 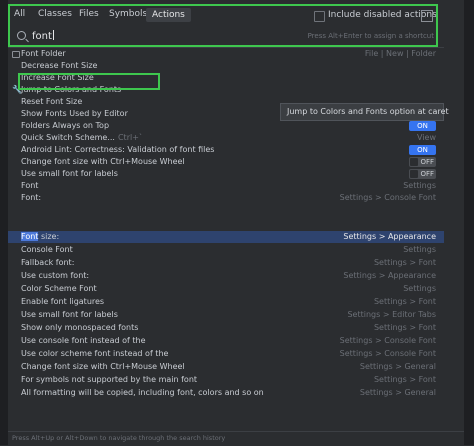 What do you see at coordinates (19, 14) in the screenshot?
I see `tab-all: All` at bounding box center [19, 14].